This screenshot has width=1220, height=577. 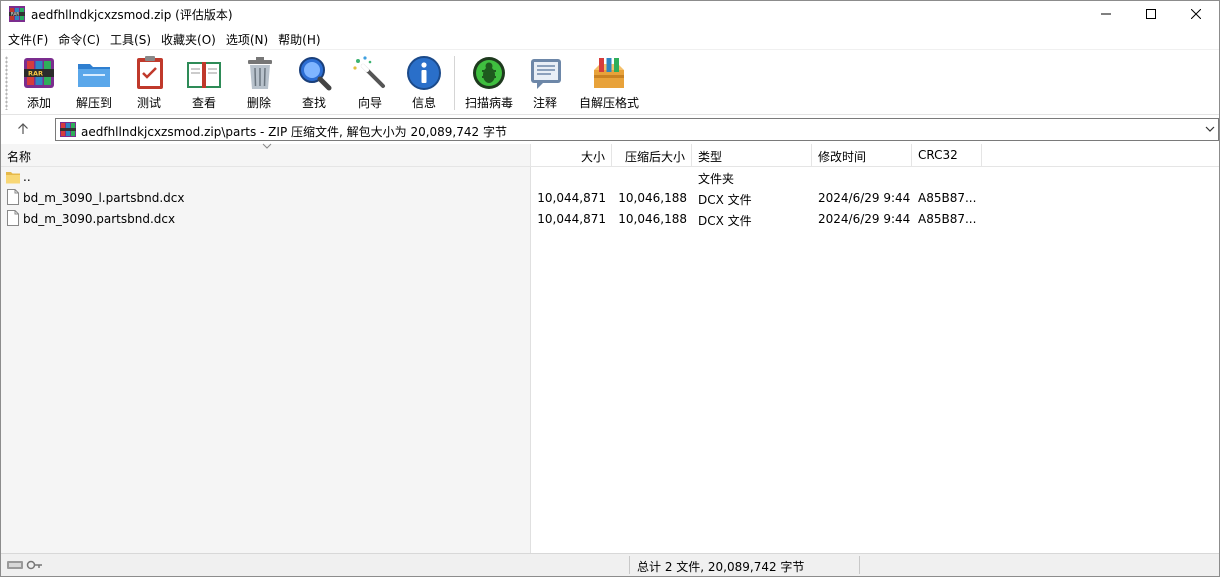 I want to click on column-header-packed: 压缩后大小, so click(x=652, y=155).